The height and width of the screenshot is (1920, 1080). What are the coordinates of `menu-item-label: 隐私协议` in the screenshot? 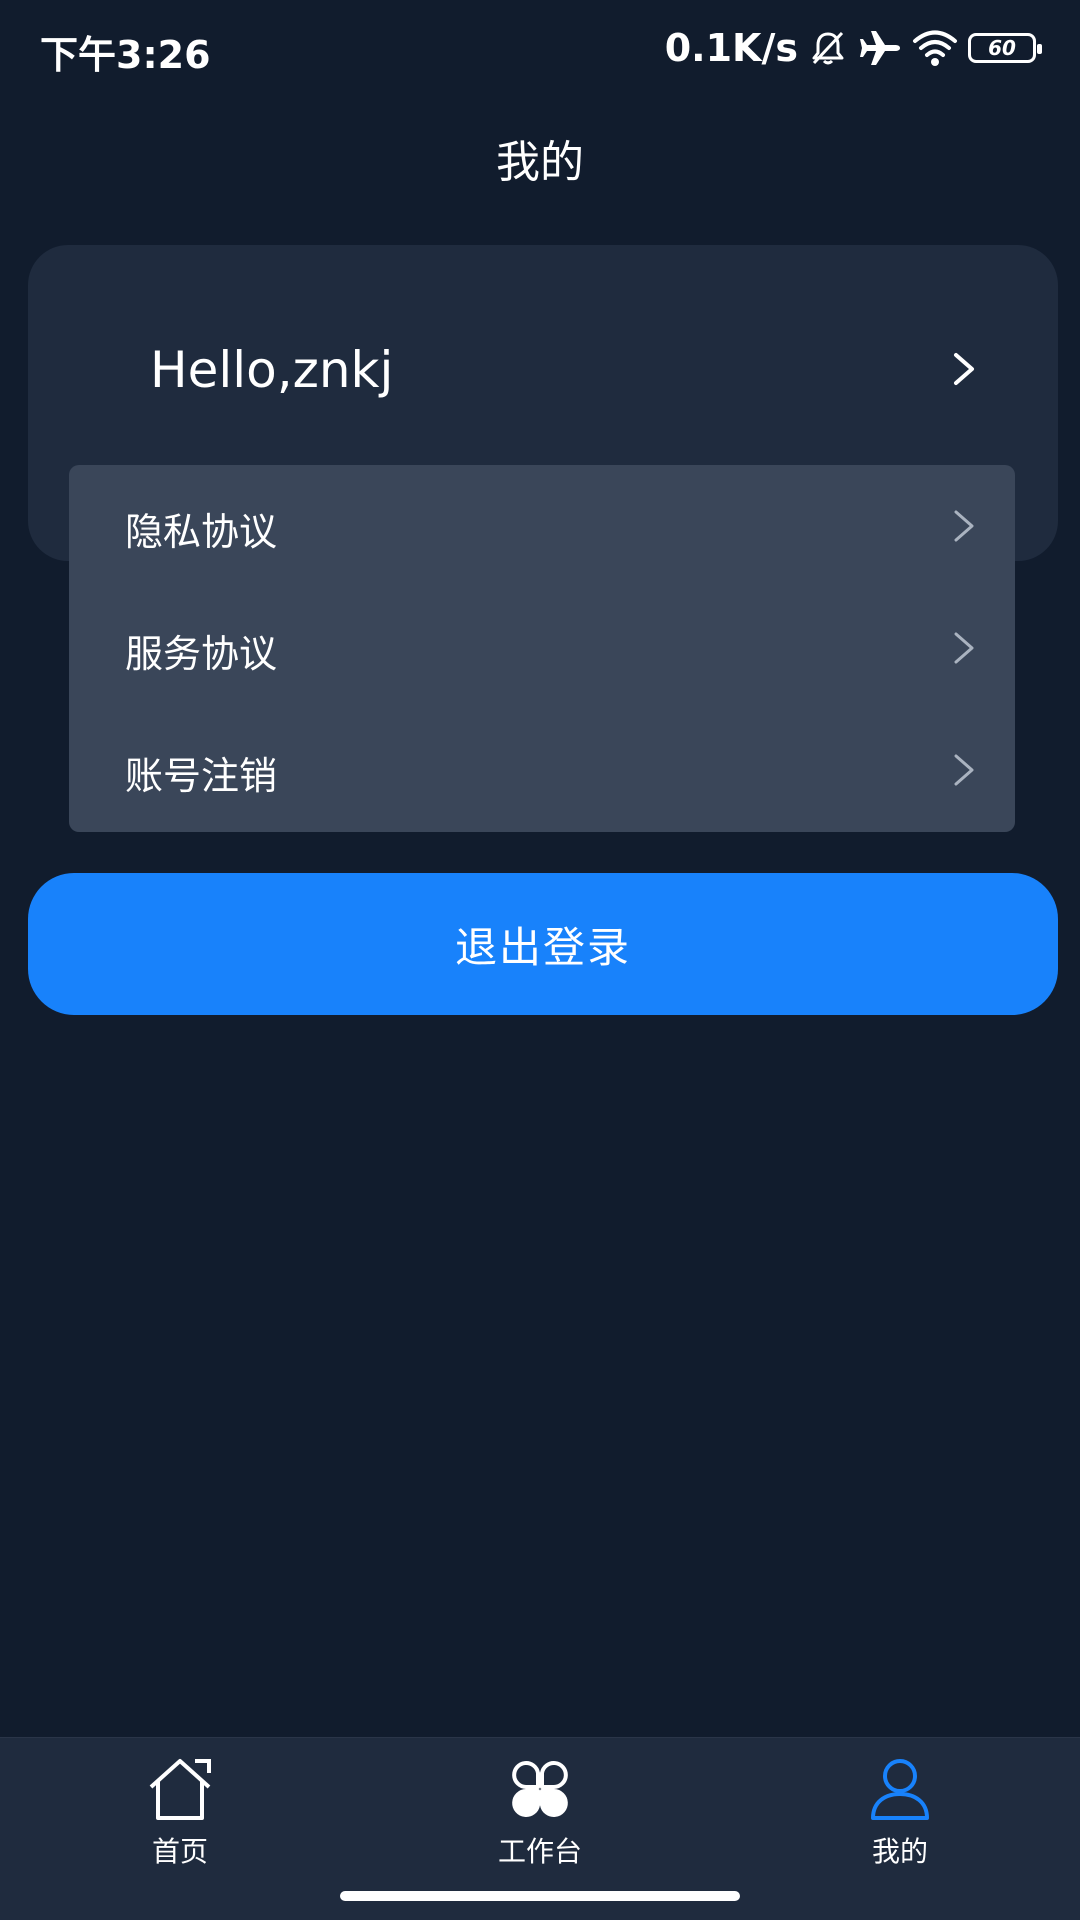 It's located at (201, 532).